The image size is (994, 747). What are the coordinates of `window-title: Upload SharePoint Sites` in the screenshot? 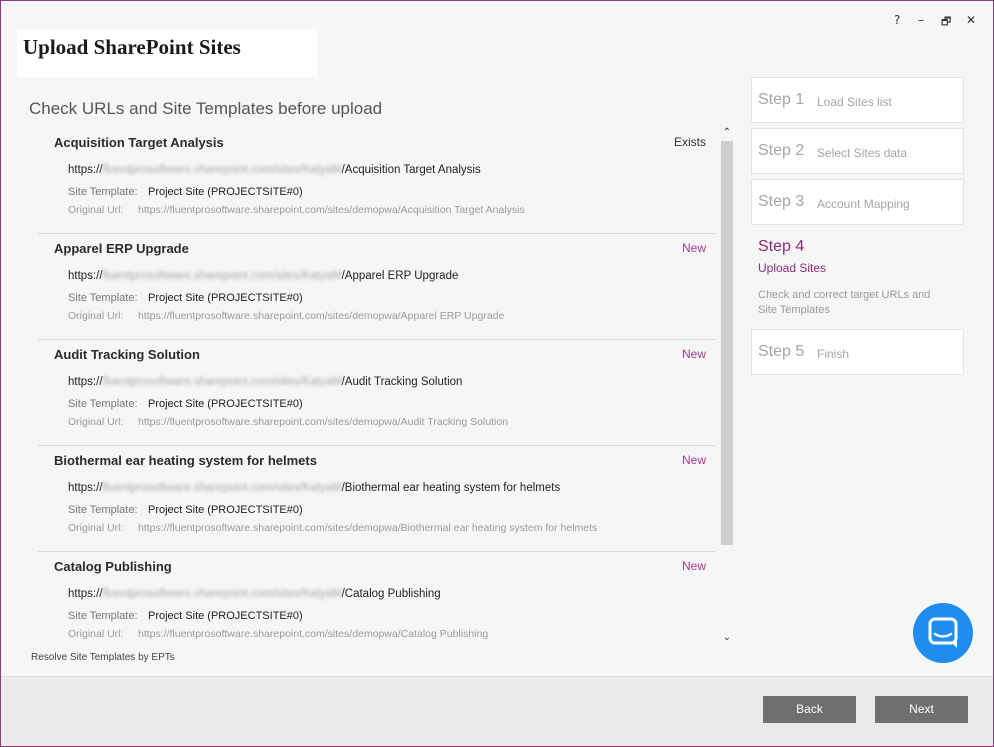 It's located at (132, 47).